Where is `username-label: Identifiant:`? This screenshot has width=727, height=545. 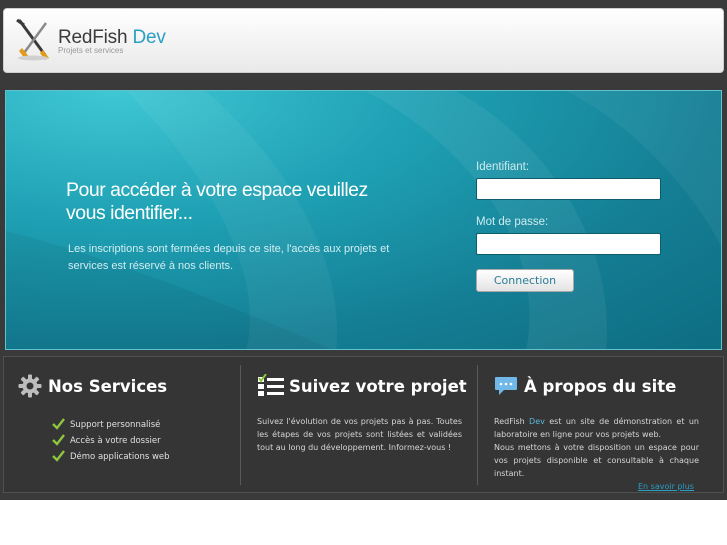
username-label: Identifiant: is located at coordinates (503, 167).